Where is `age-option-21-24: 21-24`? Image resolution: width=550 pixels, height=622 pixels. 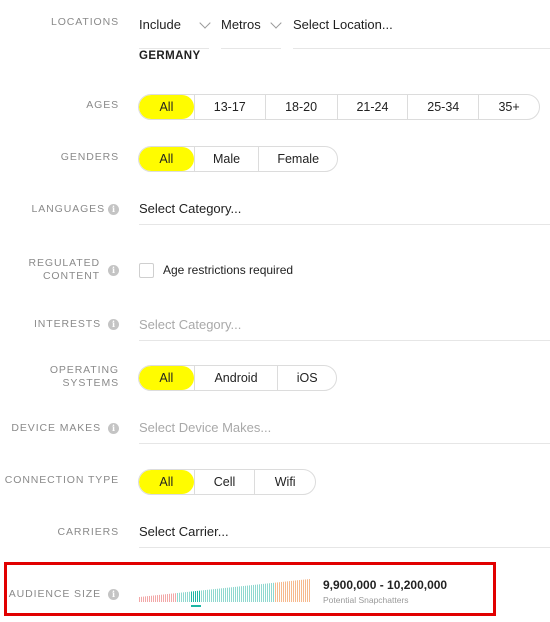
age-option-21-24: 21-24 is located at coordinates (372, 107).